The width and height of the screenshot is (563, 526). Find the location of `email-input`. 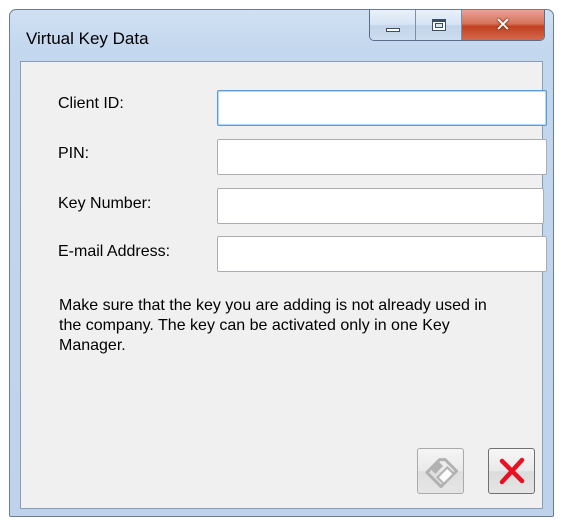

email-input is located at coordinates (382, 254).